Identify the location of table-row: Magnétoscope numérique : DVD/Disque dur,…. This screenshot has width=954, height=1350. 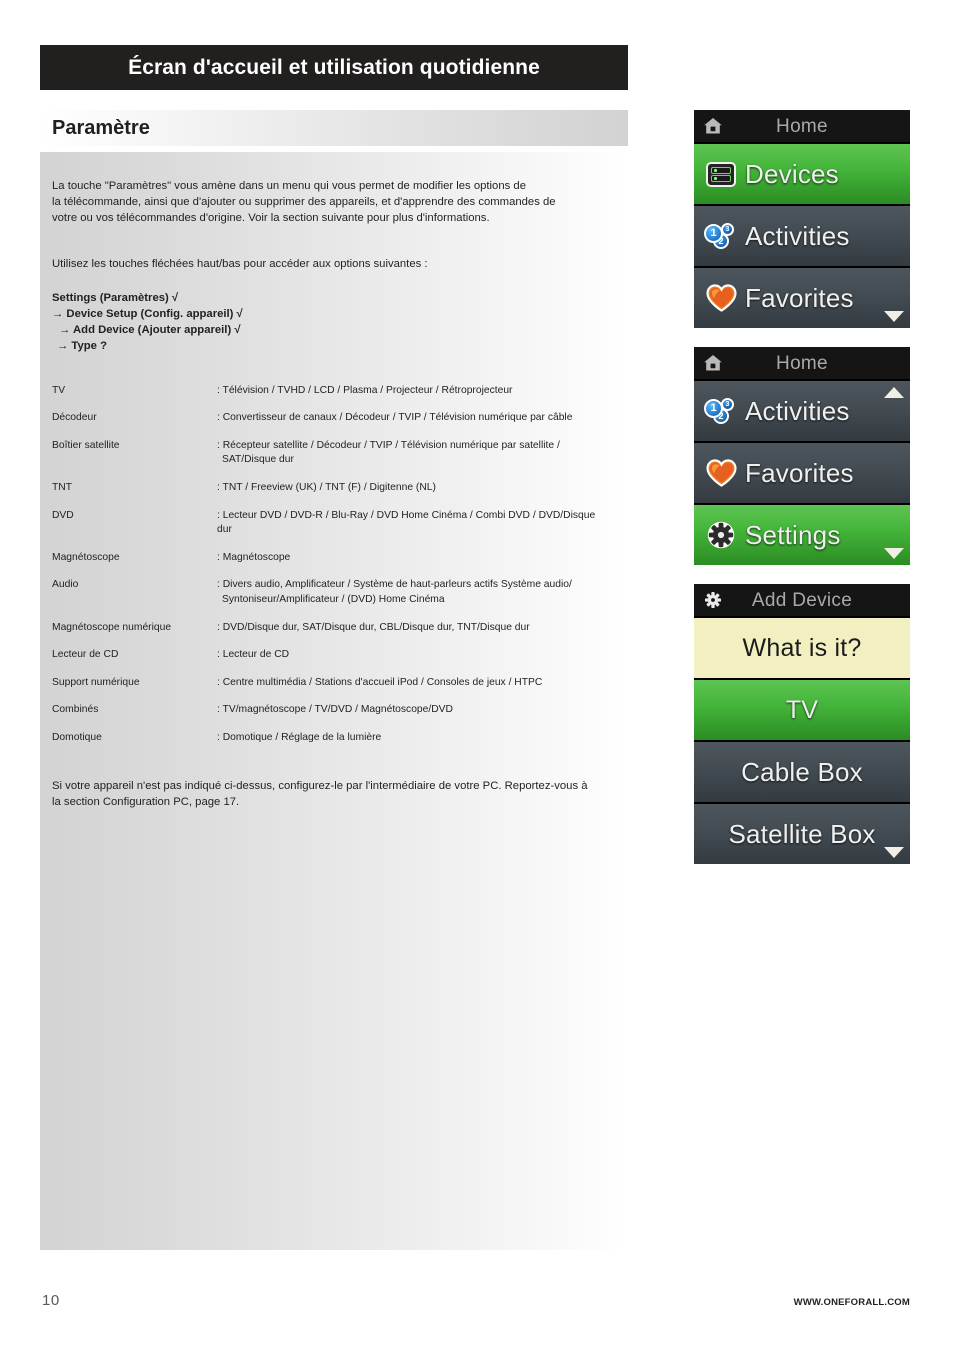
(329, 635).